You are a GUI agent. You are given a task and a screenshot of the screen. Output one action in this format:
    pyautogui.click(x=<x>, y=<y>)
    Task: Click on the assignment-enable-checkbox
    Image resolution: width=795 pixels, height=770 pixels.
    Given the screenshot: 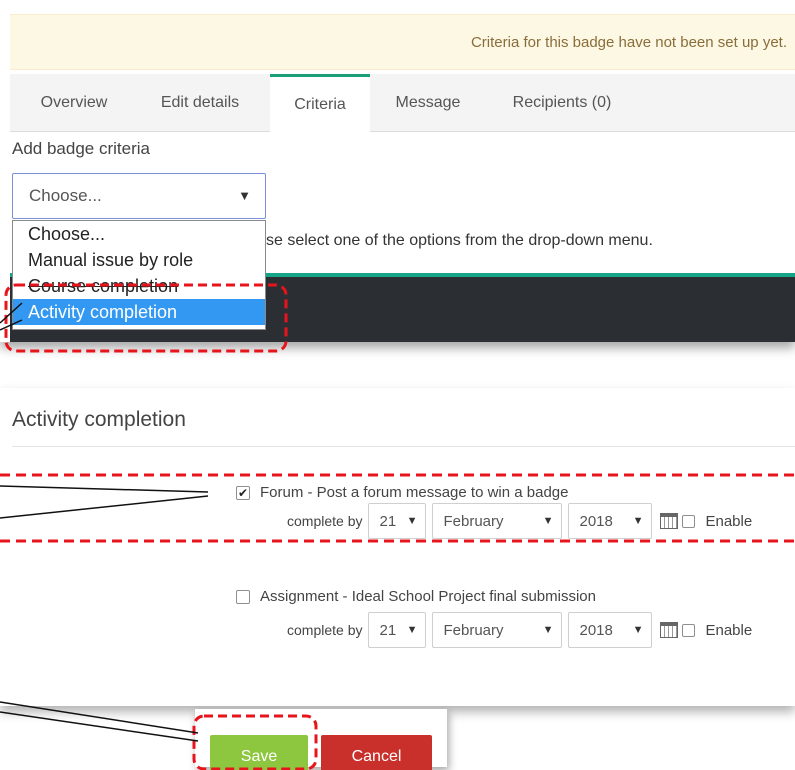 What is the action you would take?
    pyautogui.click(x=689, y=630)
    